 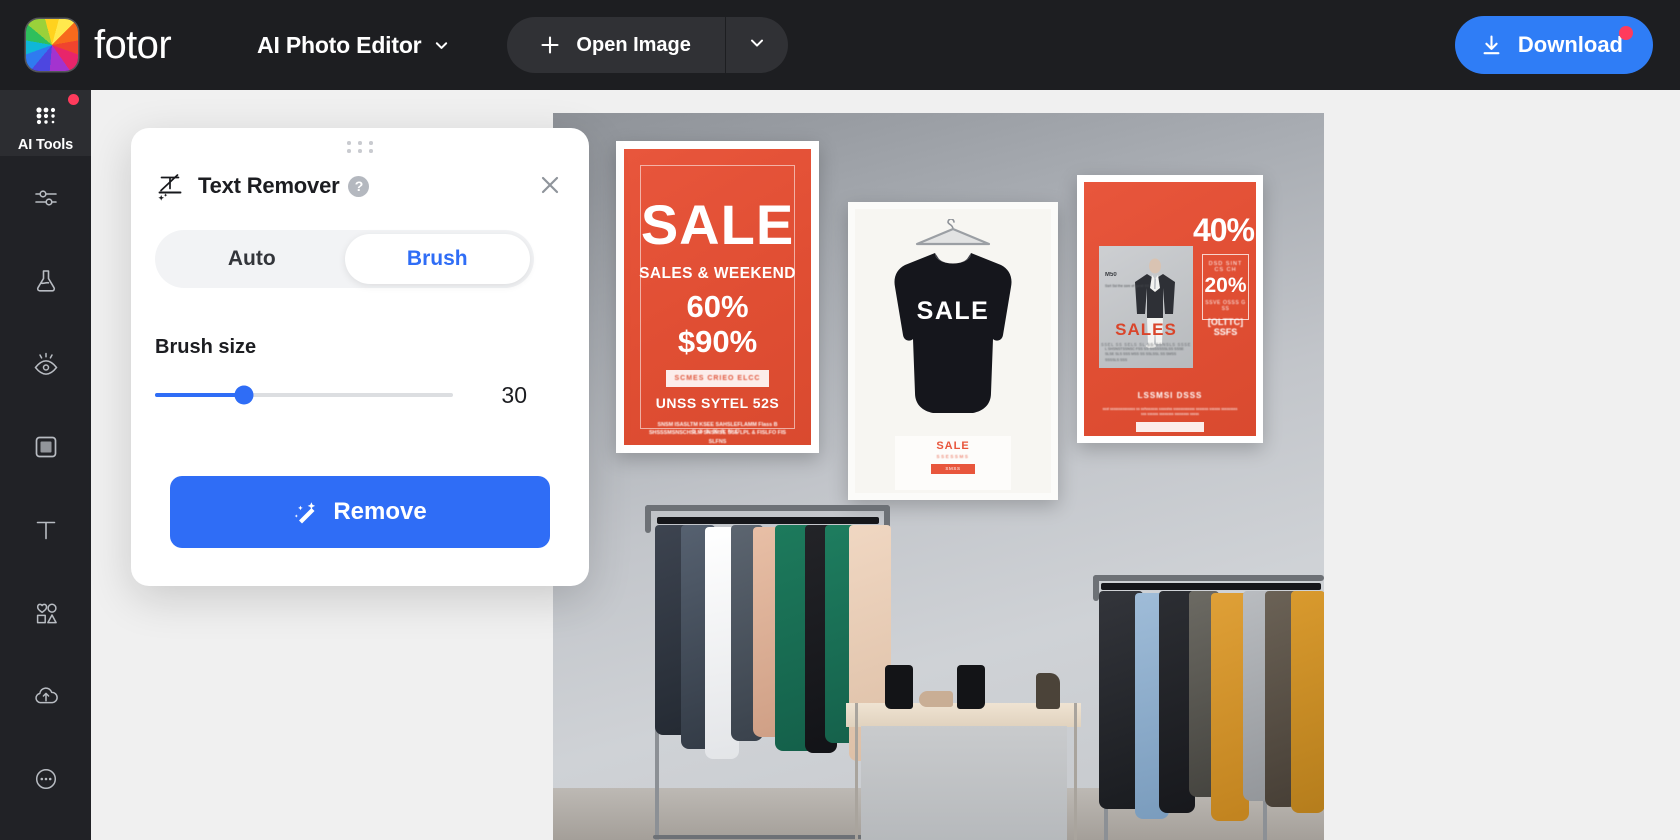 What do you see at coordinates (717, 224) in the screenshot?
I see `poster-left-headline: SALE` at bounding box center [717, 224].